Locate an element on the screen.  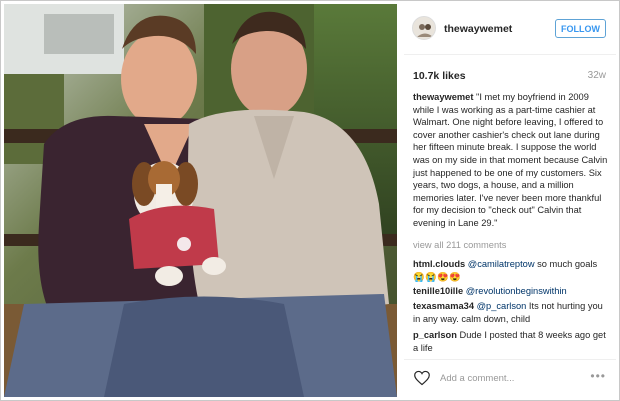
post-header: thewaywemet FOLLOW is located at coordinates (510, 29).